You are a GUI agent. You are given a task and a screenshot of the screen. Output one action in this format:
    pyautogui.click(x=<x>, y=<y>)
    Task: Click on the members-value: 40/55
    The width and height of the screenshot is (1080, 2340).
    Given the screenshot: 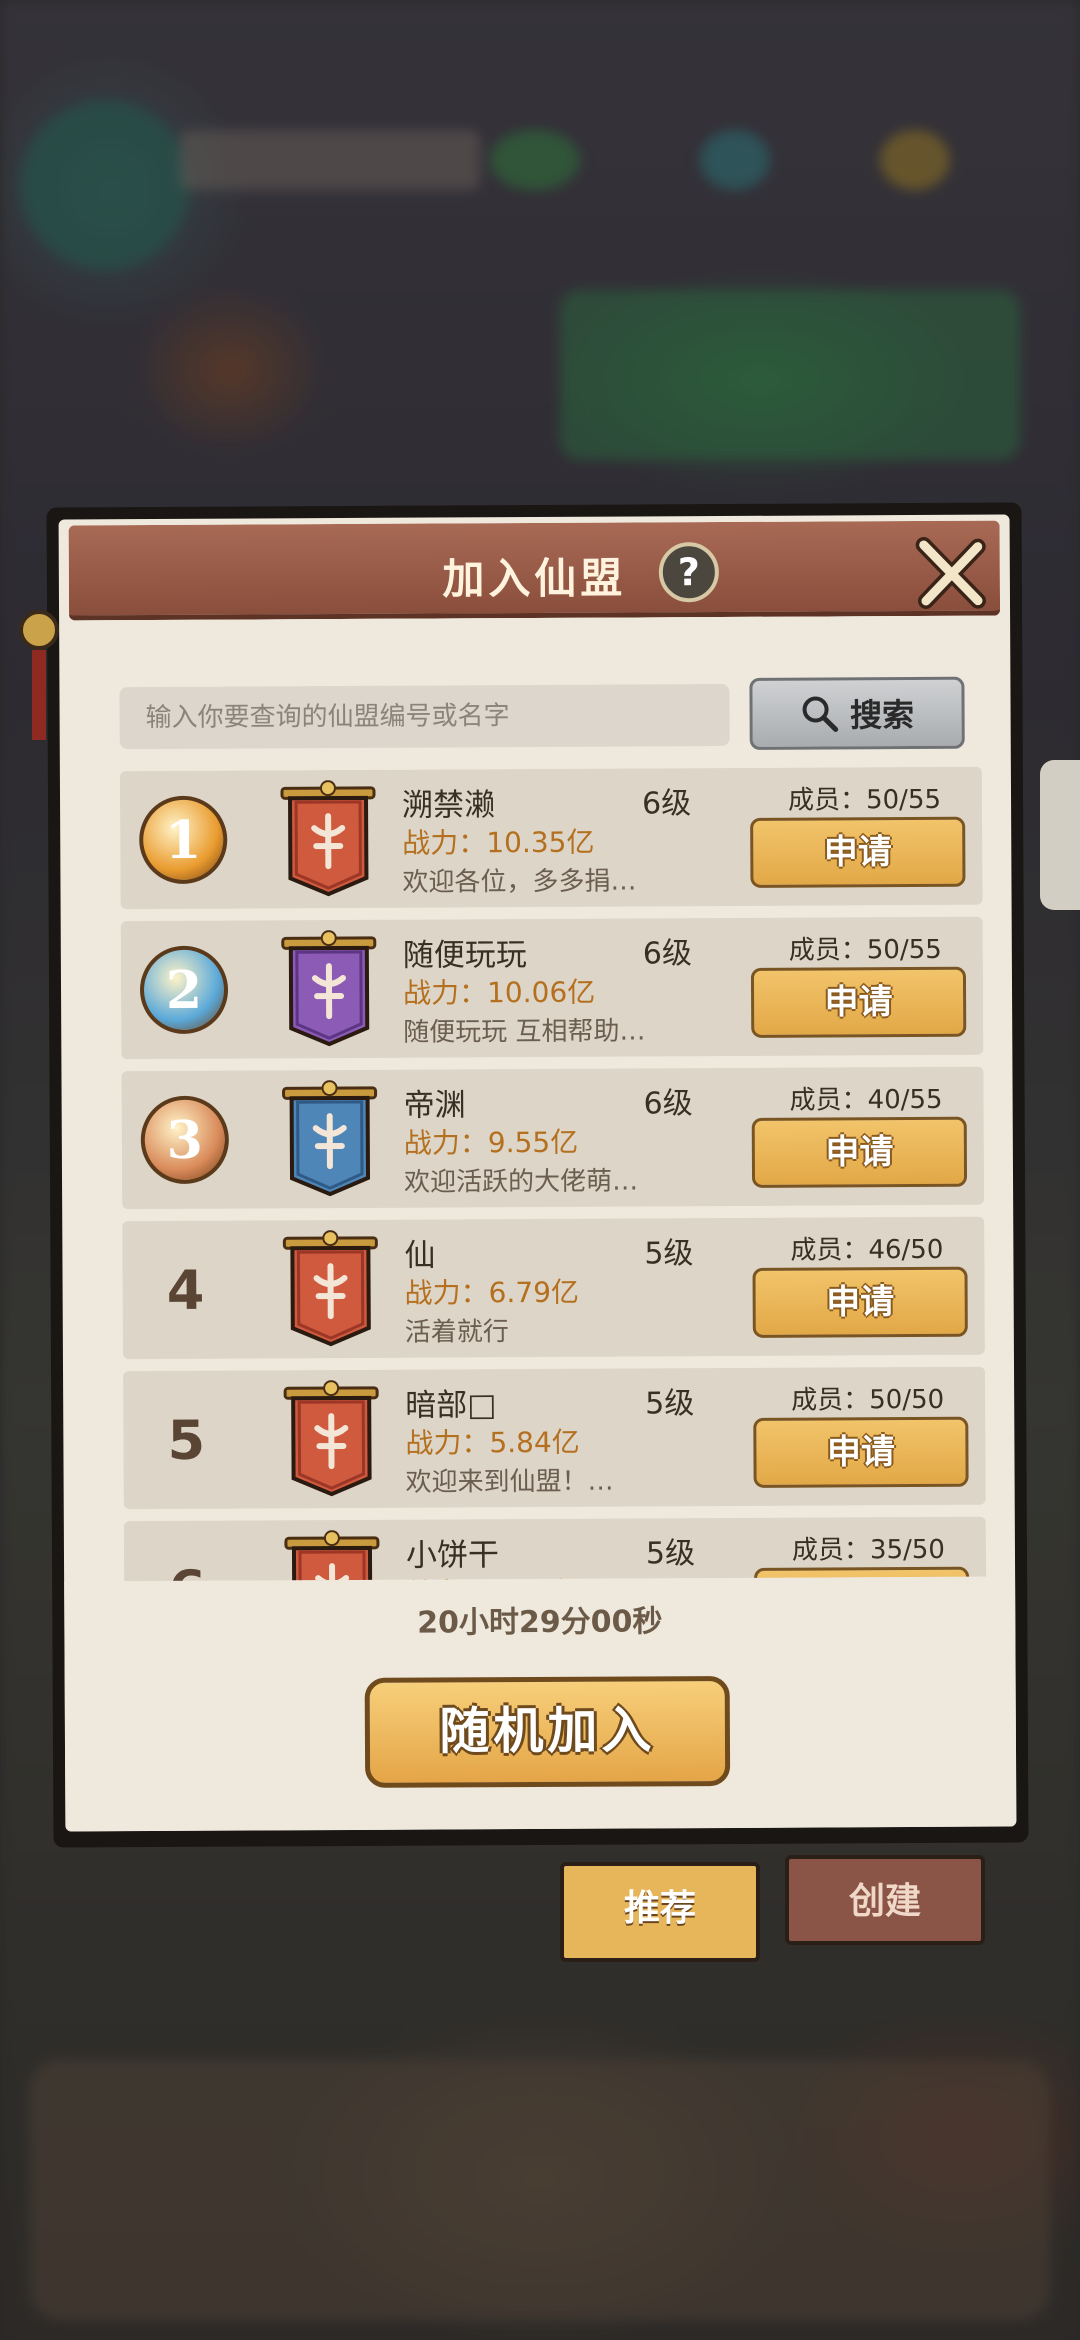 What is the action you would take?
    pyautogui.click(x=905, y=1100)
    